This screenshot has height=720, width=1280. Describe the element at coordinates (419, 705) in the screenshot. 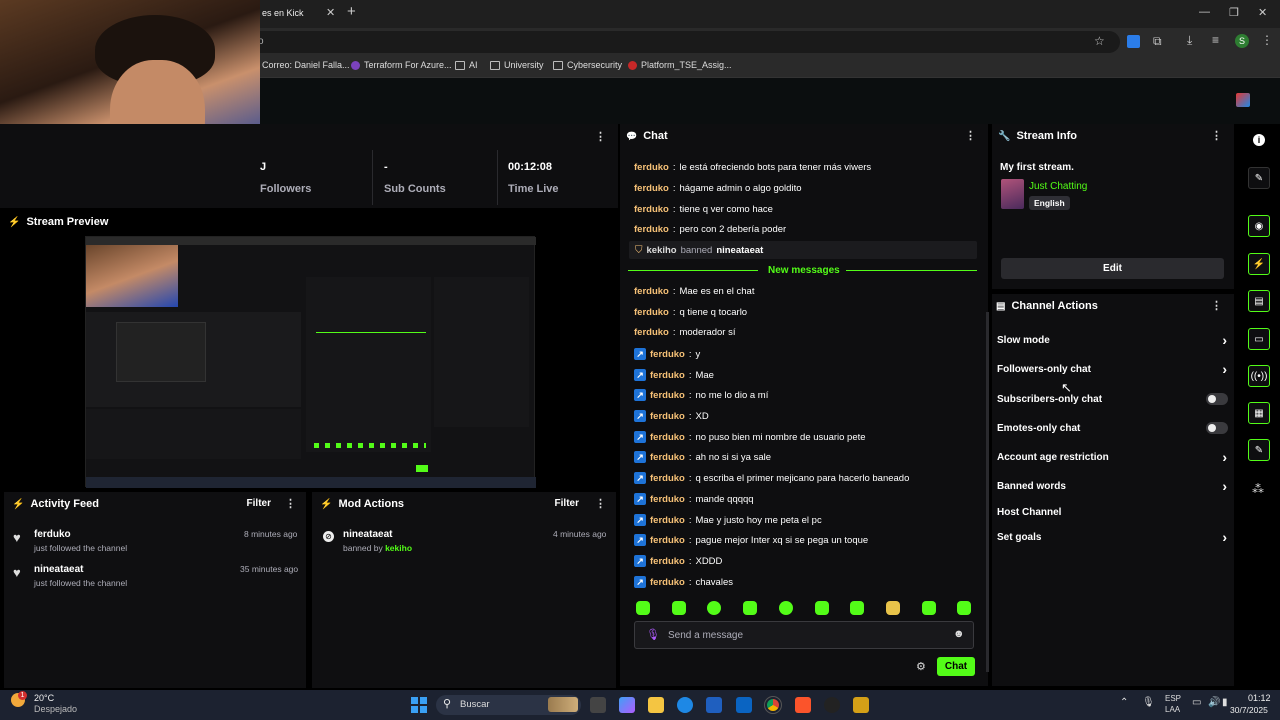

I see `windows-start-icon` at that location.